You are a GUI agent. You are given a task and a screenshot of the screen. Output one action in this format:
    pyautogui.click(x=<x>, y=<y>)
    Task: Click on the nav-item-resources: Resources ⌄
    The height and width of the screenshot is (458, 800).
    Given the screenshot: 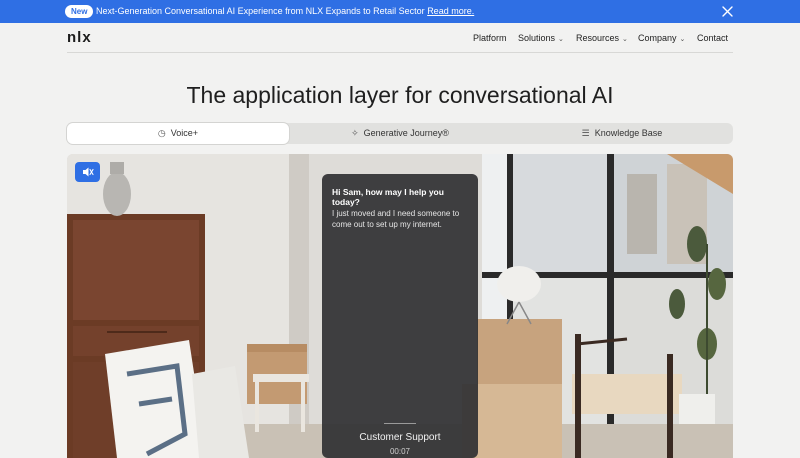 What is the action you would take?
    pyautogui.click(x=602, y=38)
    